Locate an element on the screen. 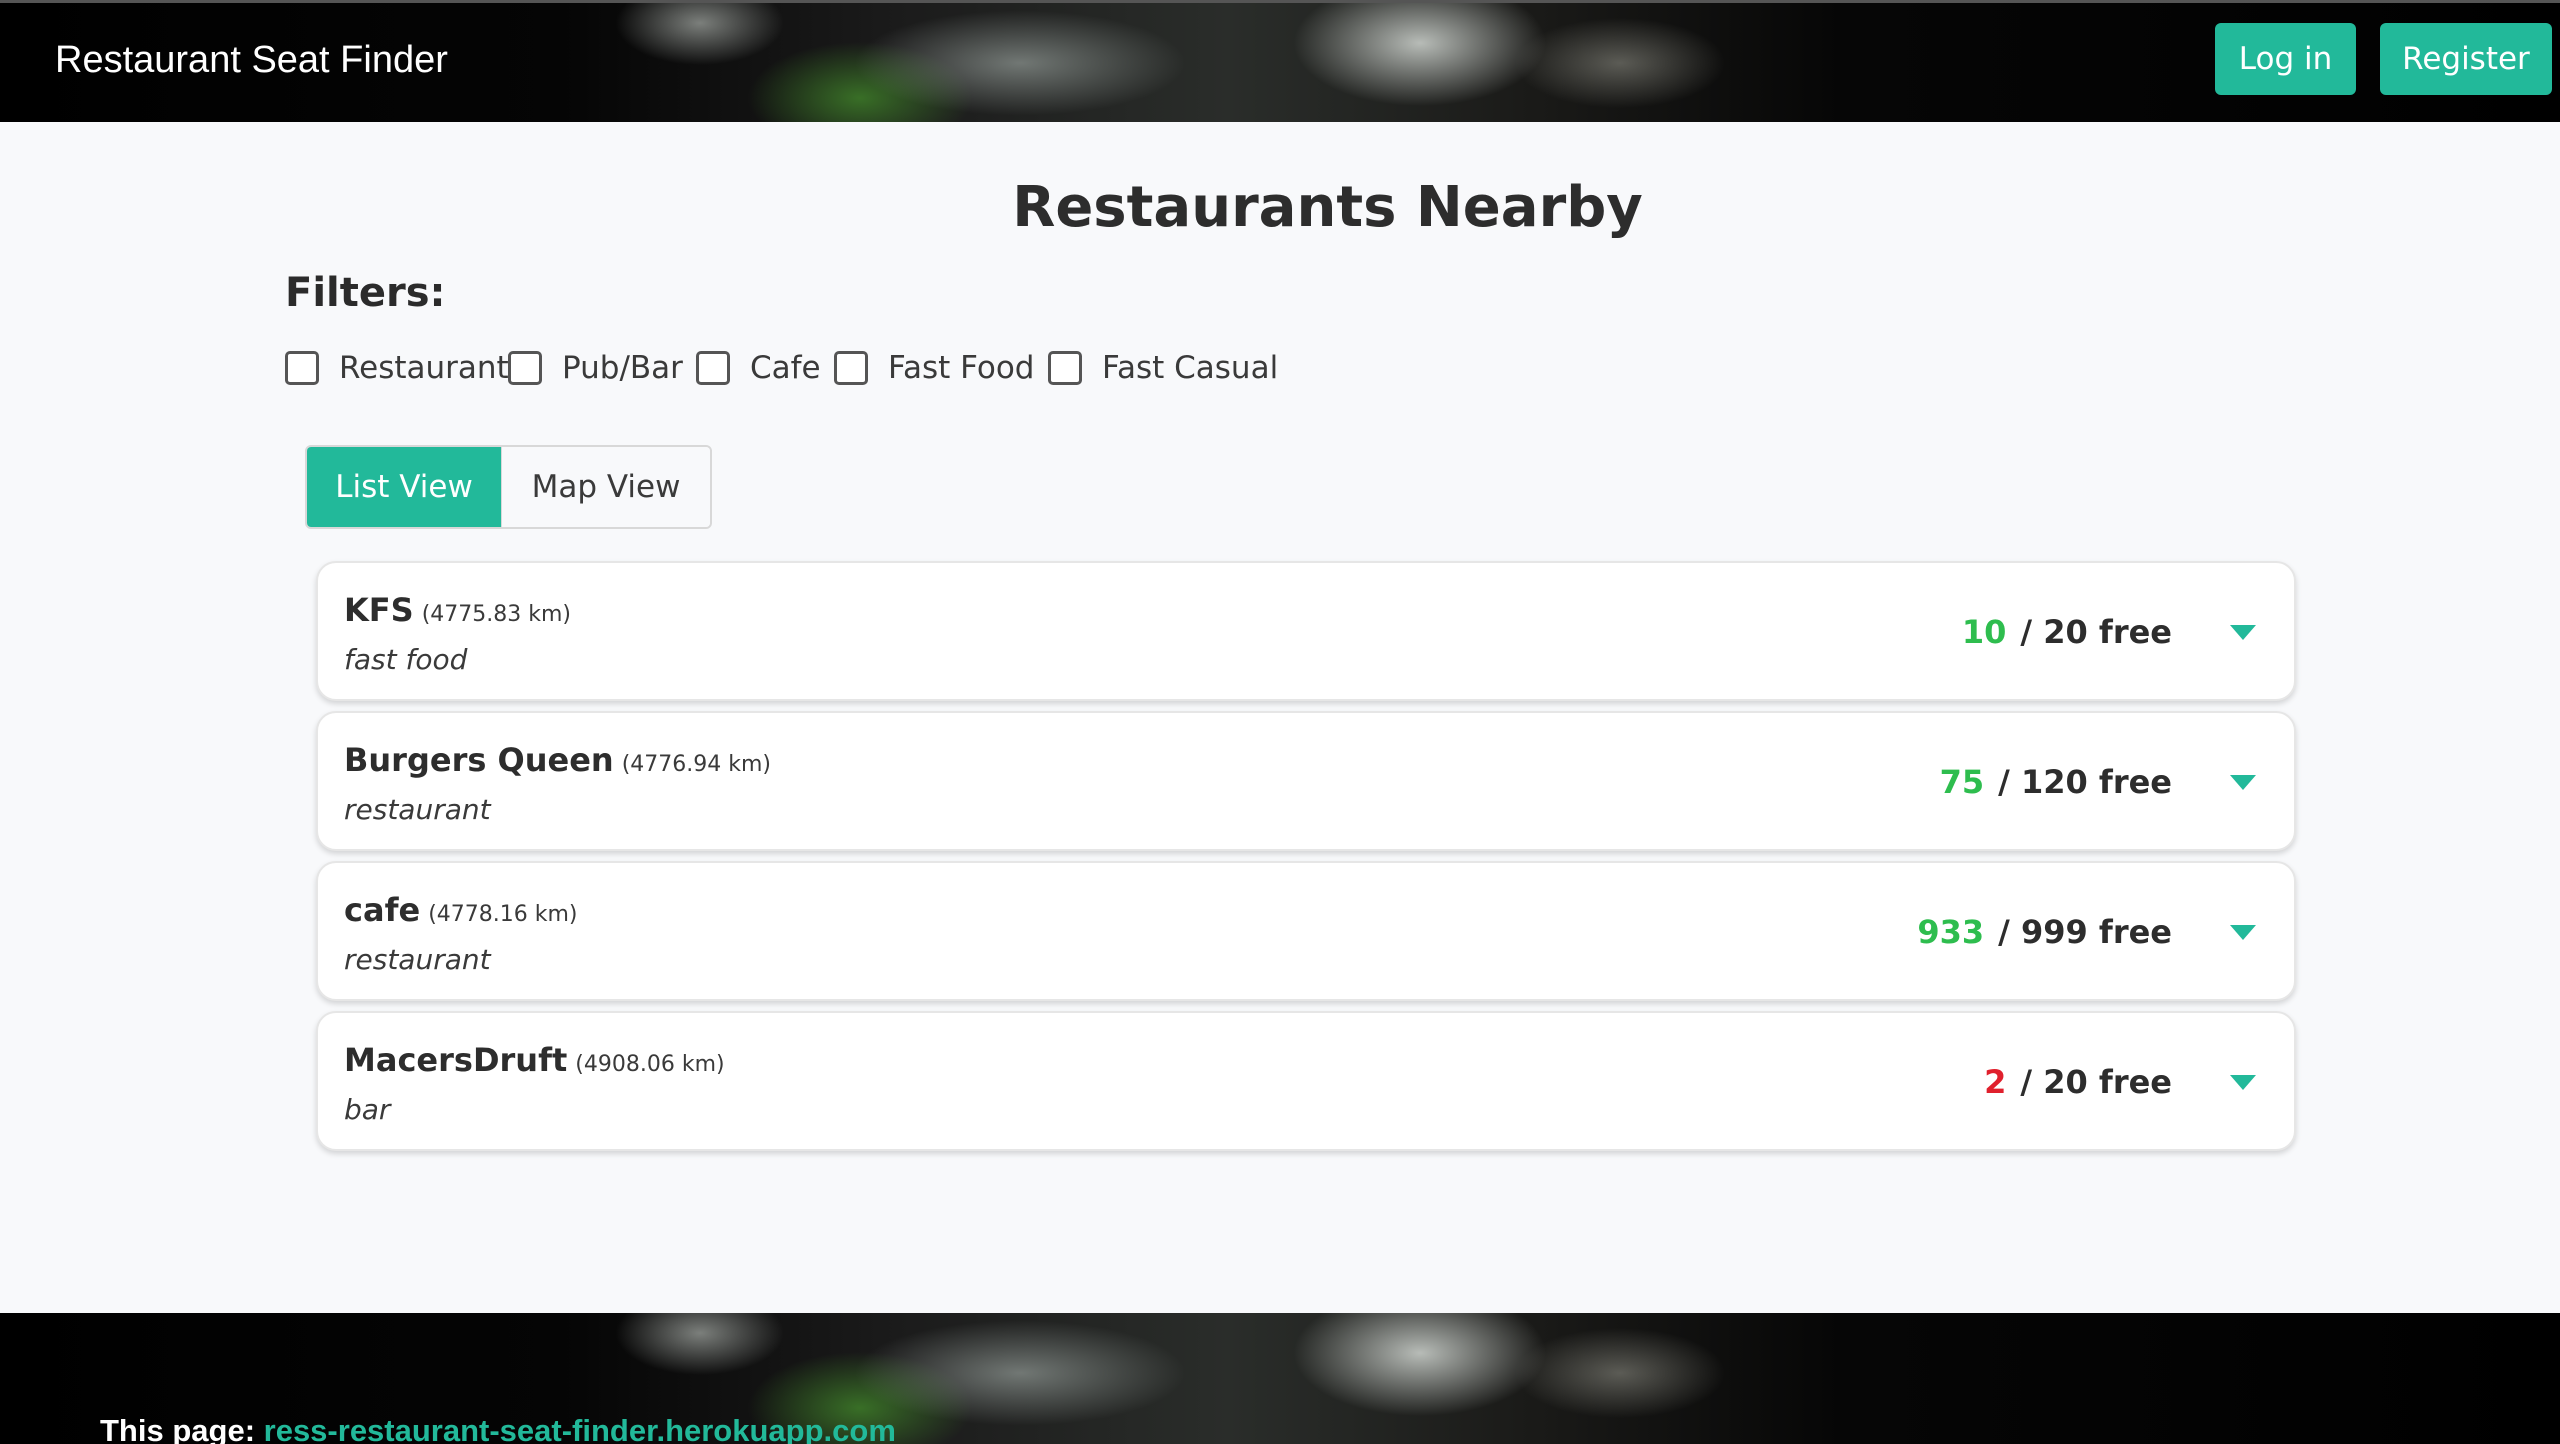 This screenshot has height=1444, width=2560. seat-availability: 10 / 20 free is located at coordinates (2067, 632).